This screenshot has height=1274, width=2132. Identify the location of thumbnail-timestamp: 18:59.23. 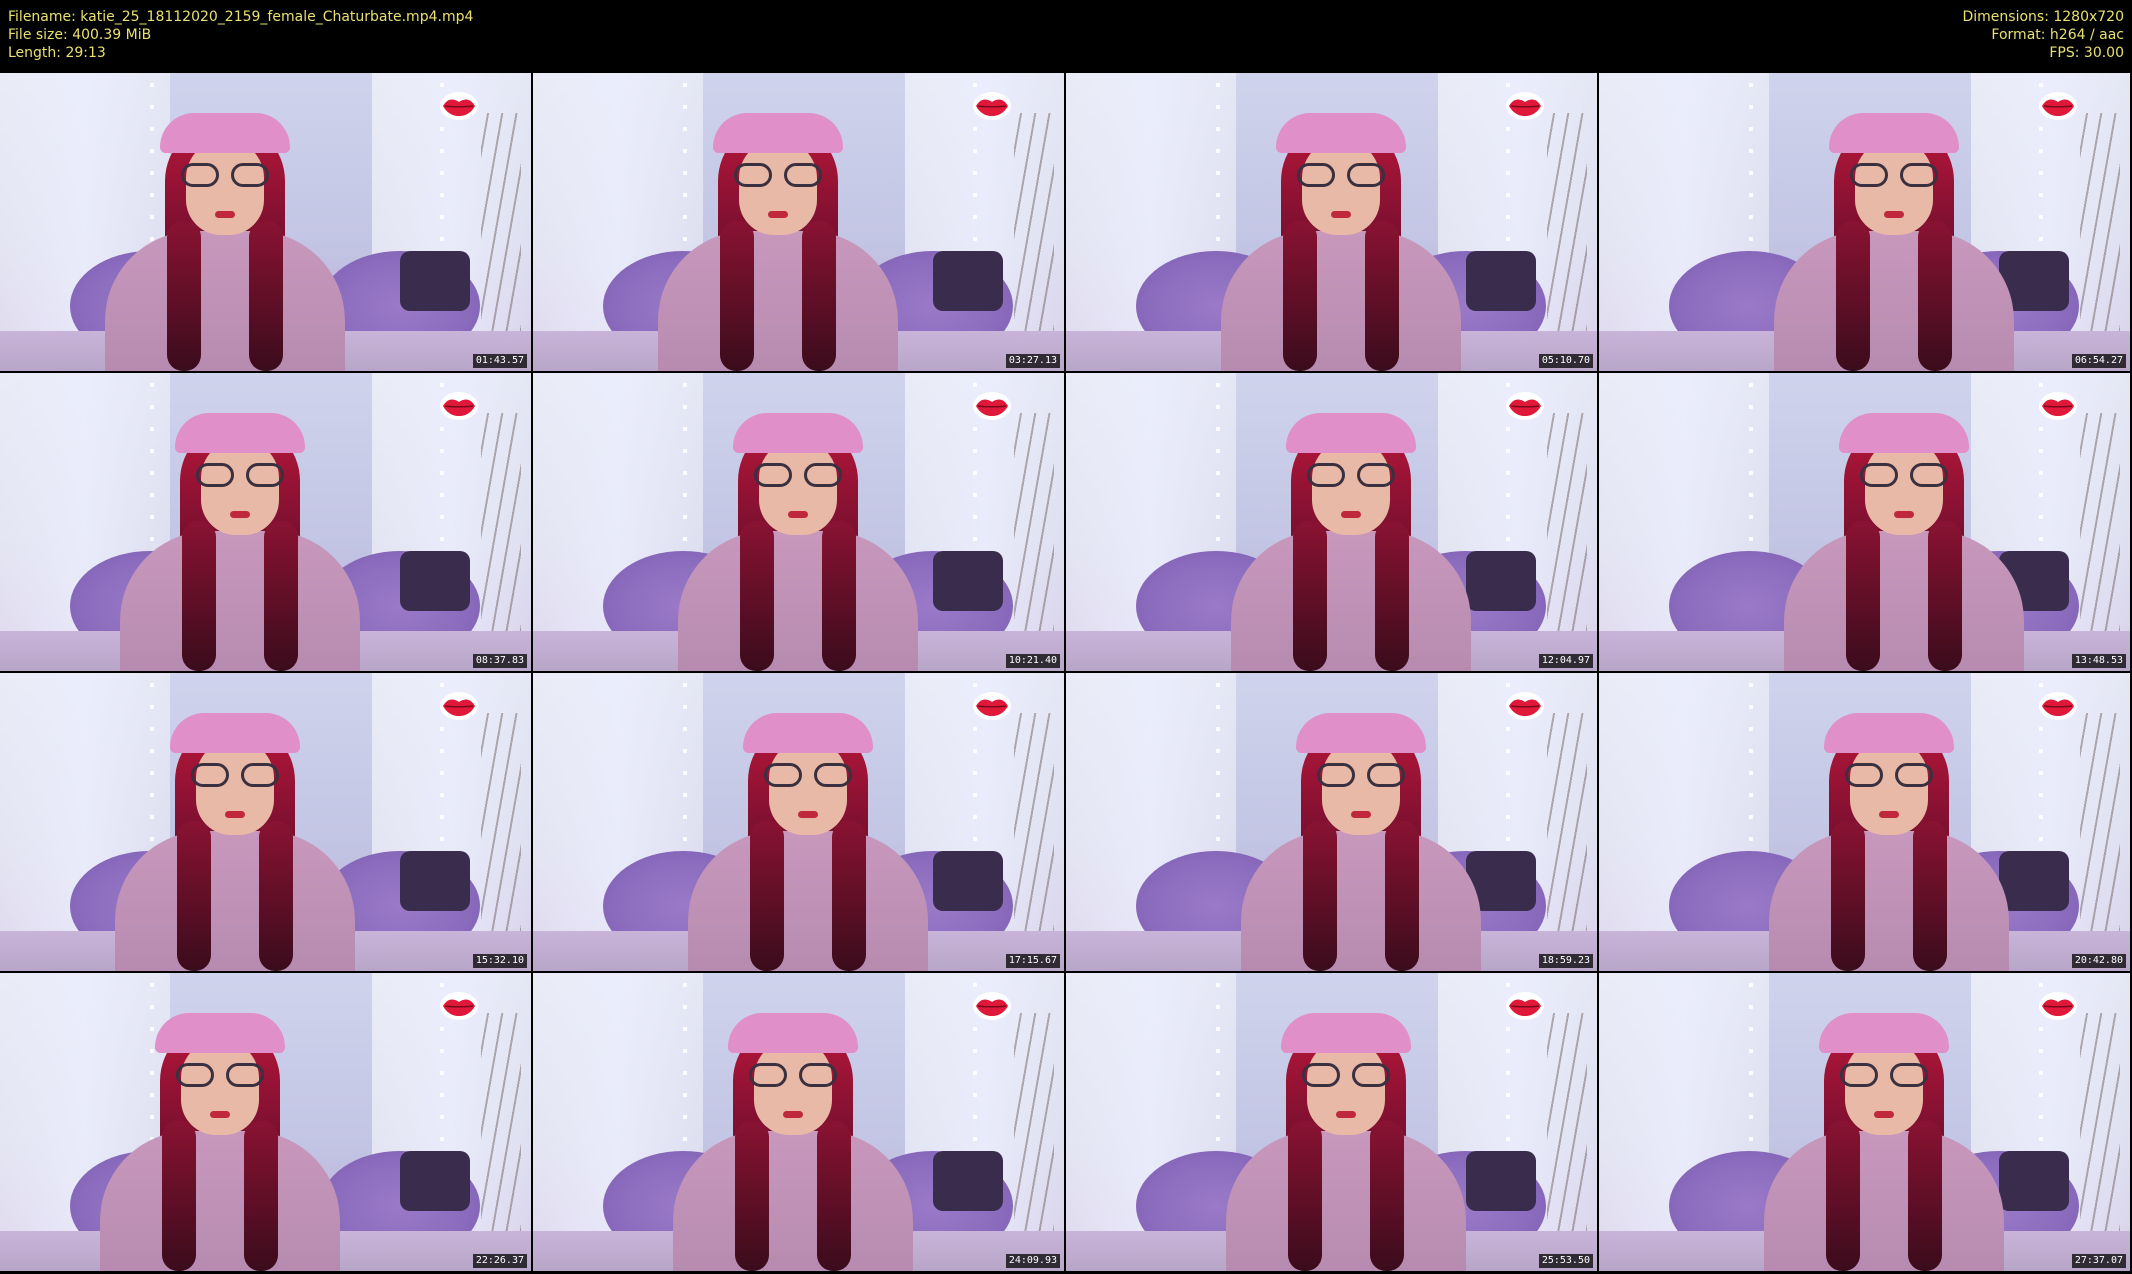
(1565, 961).